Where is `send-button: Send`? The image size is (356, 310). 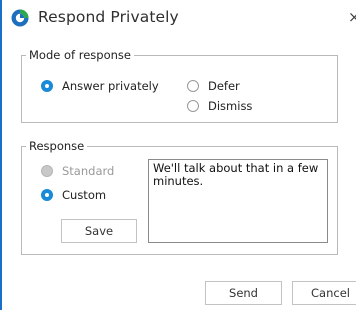 send-button: Send is located at coordinates (243, 293).